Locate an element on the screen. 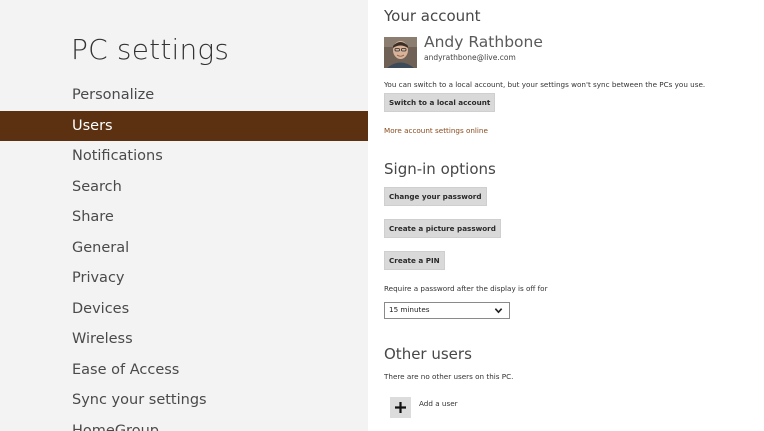 Image resolution: width=764 pixels, height=431 pixels. user-name: Andy Rathbone is located at coordinates (483, 42).